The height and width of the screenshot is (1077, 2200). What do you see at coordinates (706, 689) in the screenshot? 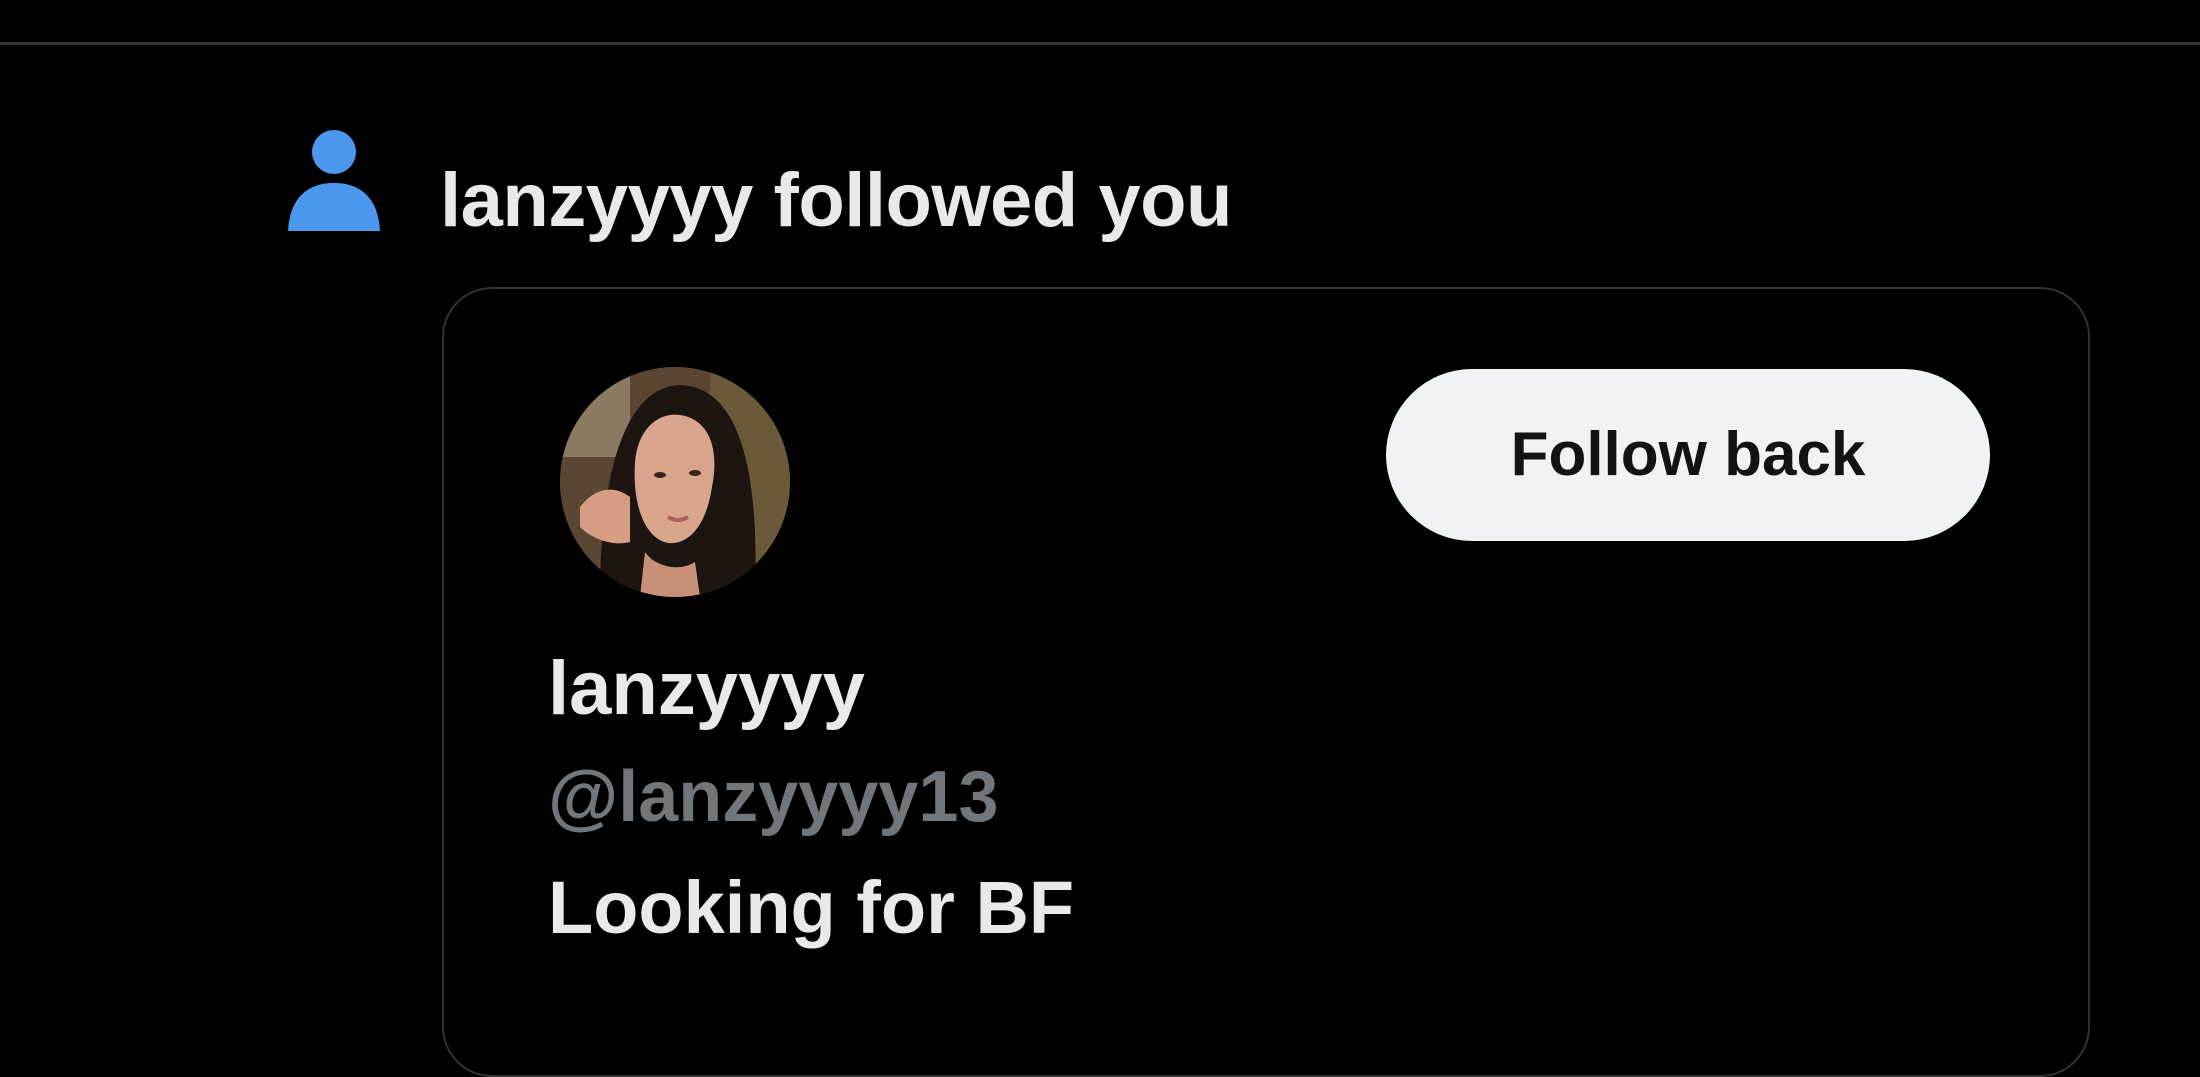
I see `display-name: lanzyyyy` at bounding box center [706, 689].